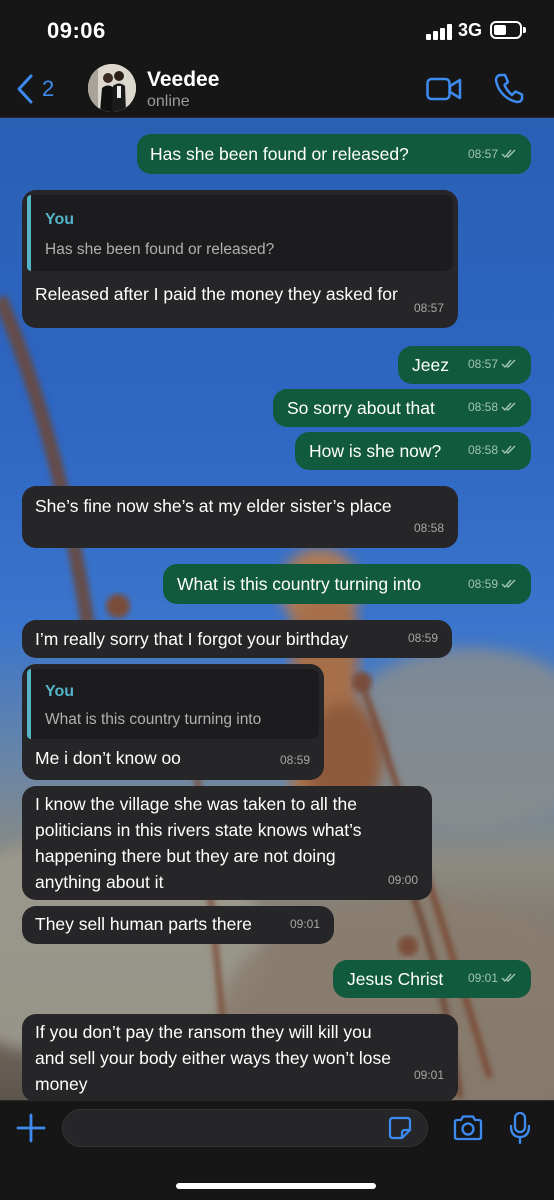  What do you see at coordinates (509, 88) in the screenshot?
I see `phone-icon` at bounding box center [509, 88].